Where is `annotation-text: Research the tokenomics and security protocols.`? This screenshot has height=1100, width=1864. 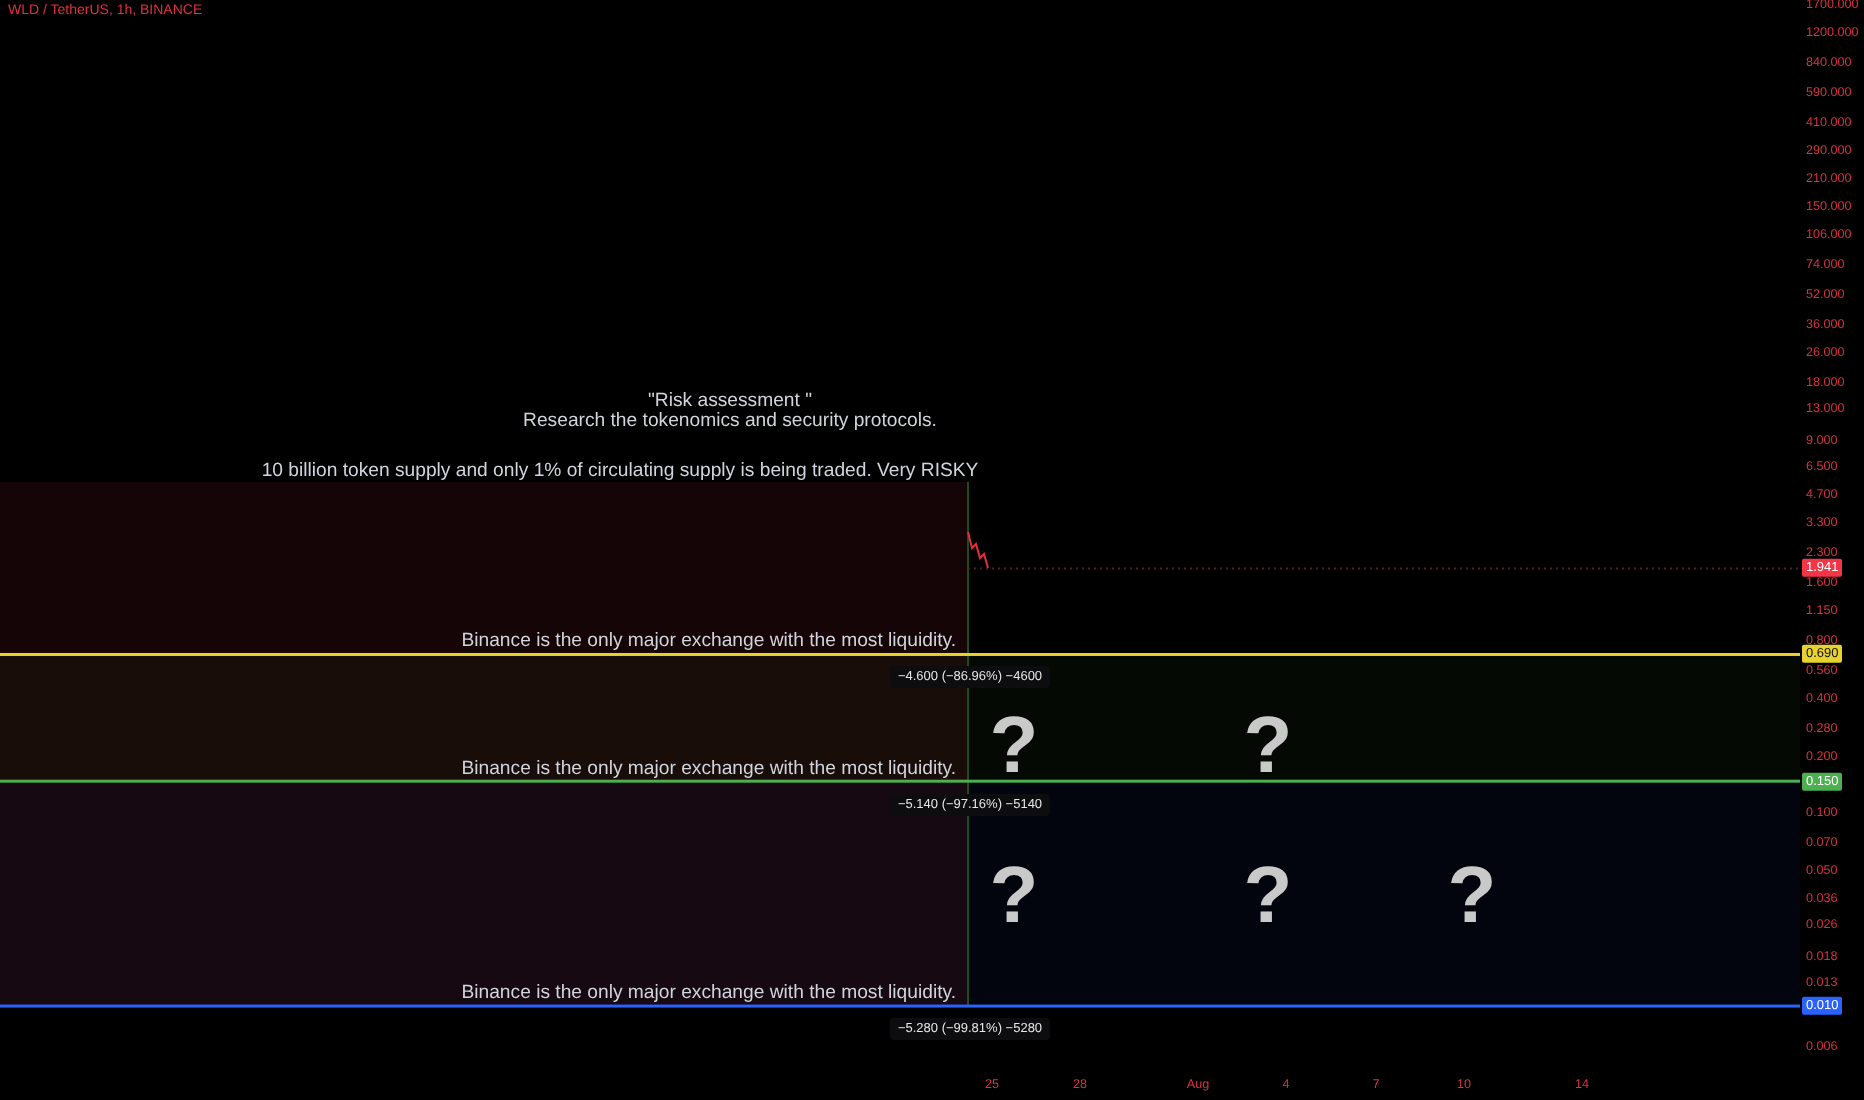 annotation-text: Research the tokenomics and security protocols. is located at coordinates (730, 422).